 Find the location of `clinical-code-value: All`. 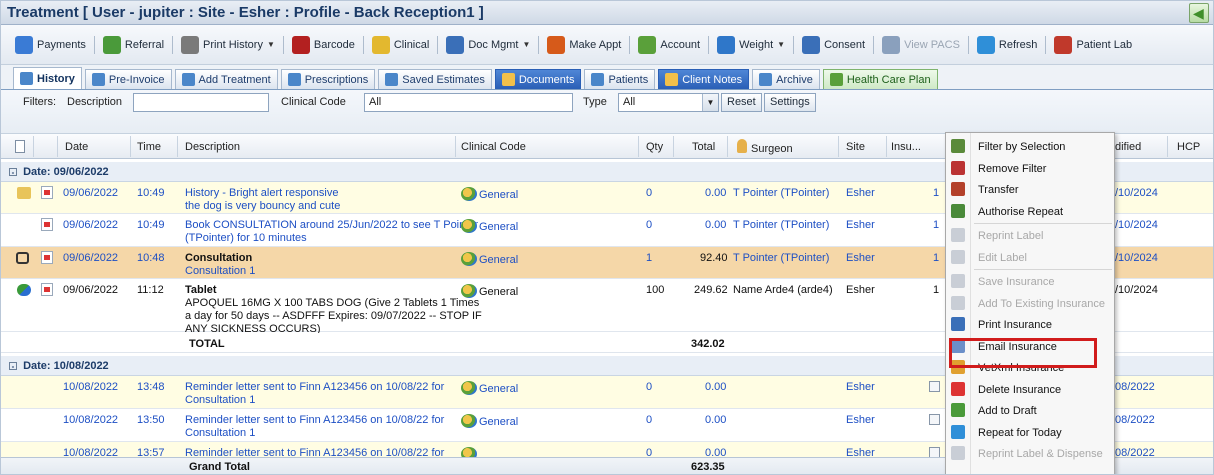

clinical-code-value: All is located at coordinates (375, 102).